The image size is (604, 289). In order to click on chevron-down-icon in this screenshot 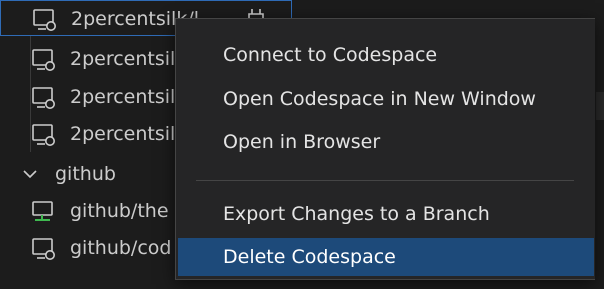, I will do `click(30, 174)`.